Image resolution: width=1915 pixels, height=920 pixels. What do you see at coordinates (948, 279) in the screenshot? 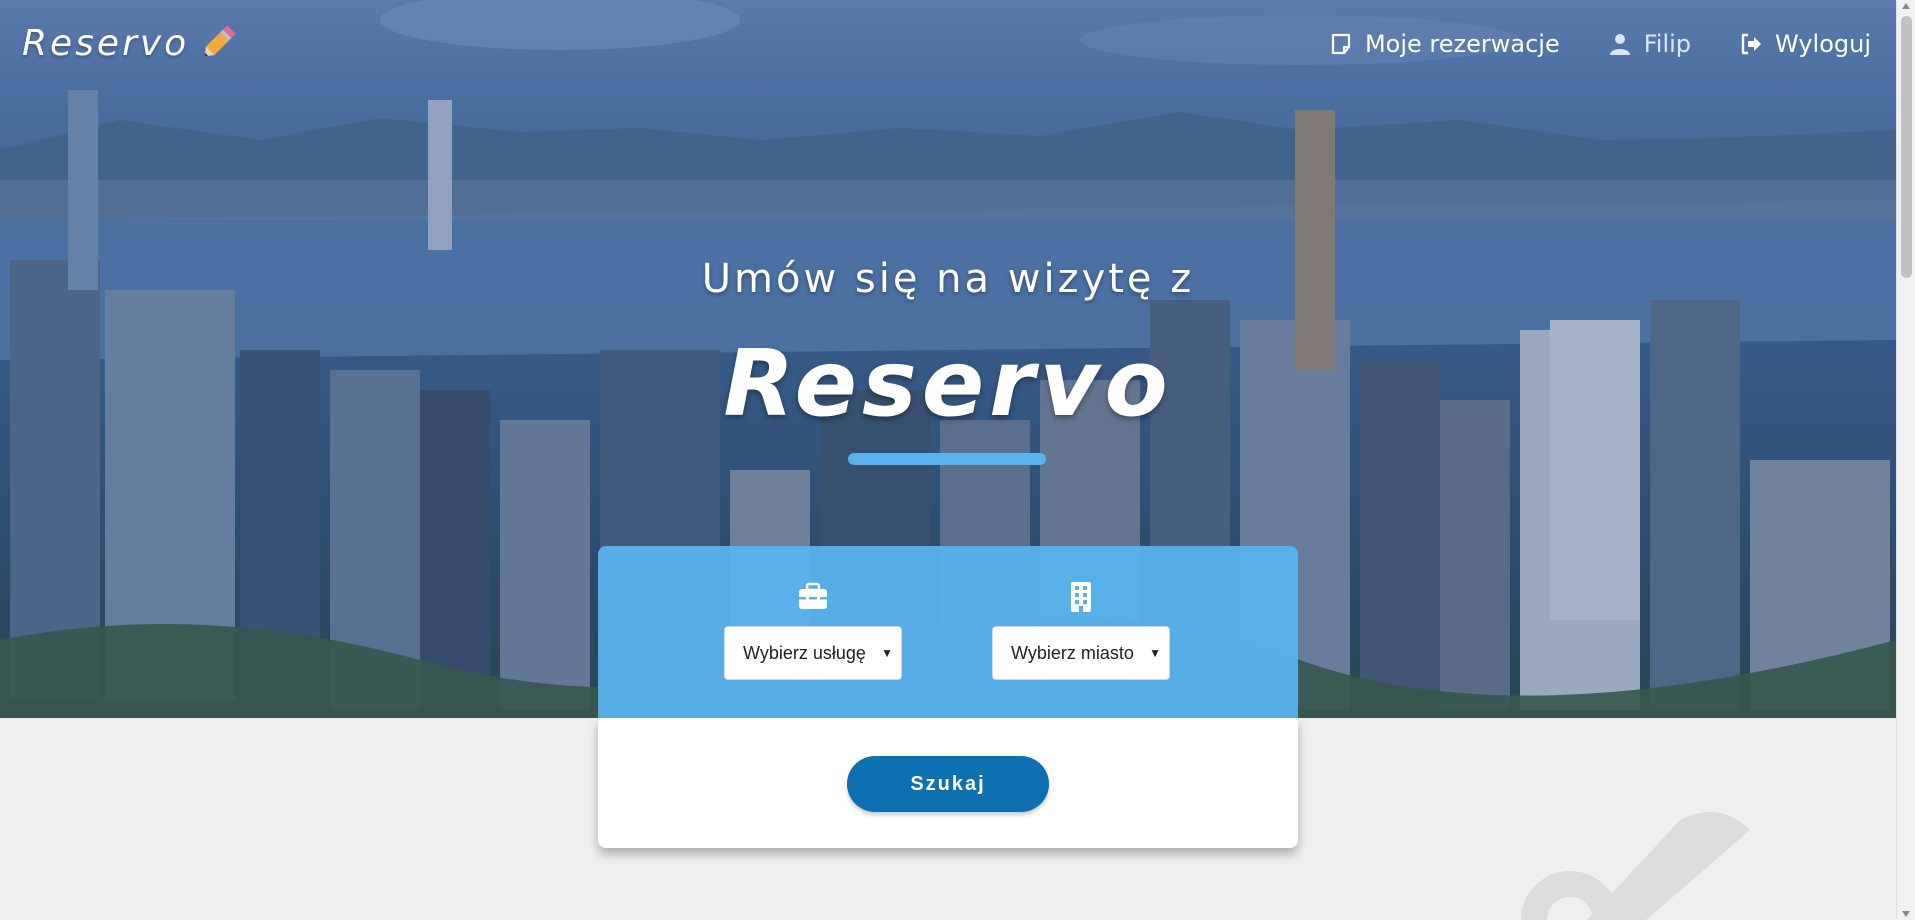
I see `hero-subtitle: Umów się na wizytę z` at bounding box center [948, 279].